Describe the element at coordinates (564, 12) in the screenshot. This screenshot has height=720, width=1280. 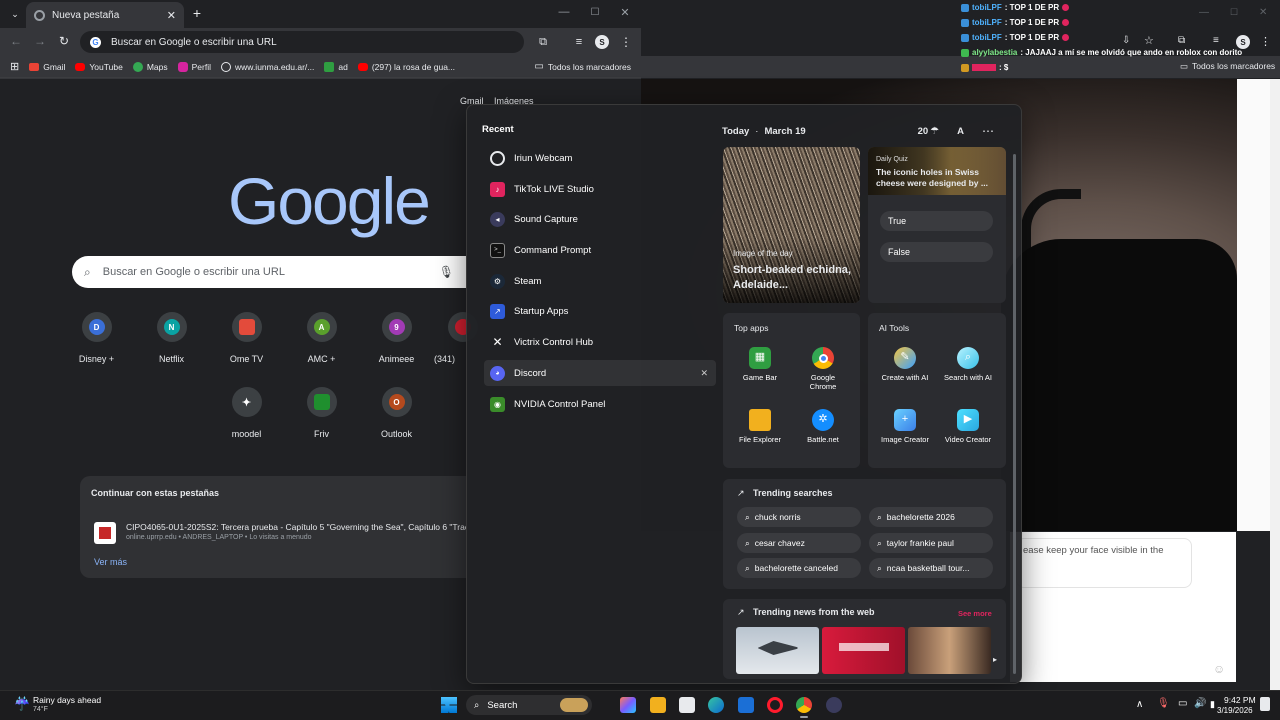
I see `minimize-icon: —` at that location.